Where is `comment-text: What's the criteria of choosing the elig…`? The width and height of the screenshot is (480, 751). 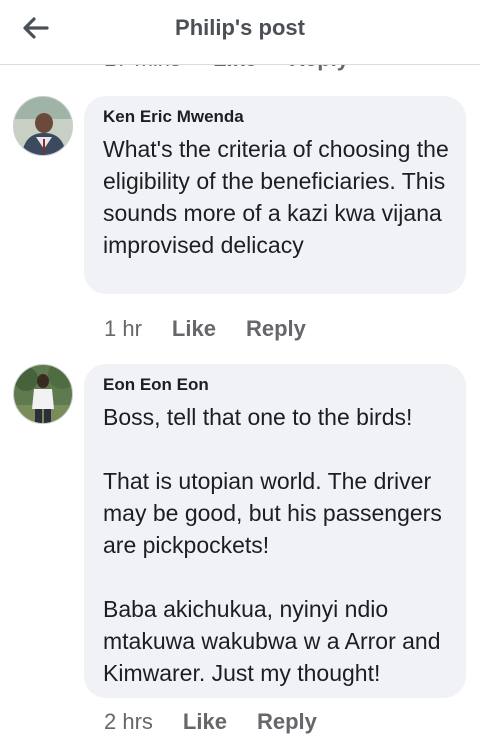
comment-text: What's the criteria of choosing the elig… is located at coordinates (276, 197).